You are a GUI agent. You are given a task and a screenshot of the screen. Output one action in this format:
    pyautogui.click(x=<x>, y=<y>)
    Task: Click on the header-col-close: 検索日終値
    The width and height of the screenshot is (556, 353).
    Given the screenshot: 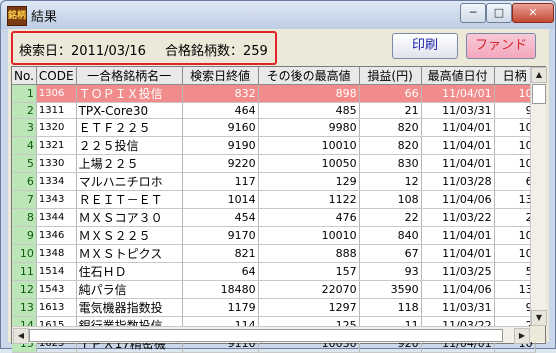 What is the action you would take?
    pyautogui.click(x=220, y=76)
    